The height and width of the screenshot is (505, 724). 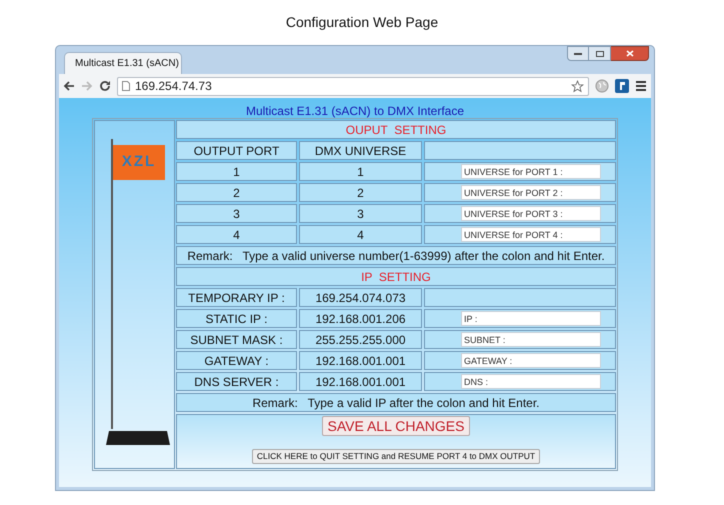 What do you see at coordinates (236, 360) in the screenshot?
I see `row-label: GATEWAY :` at bounding box center [236, 360].